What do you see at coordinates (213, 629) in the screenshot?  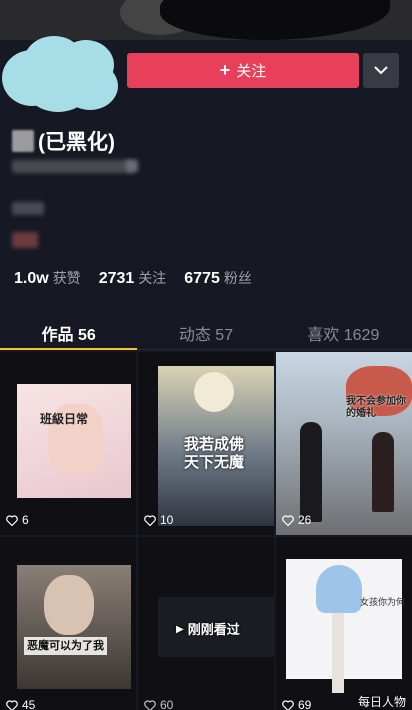 I see `video-caption: 刚刚看过` at bounding box center [213, 629].